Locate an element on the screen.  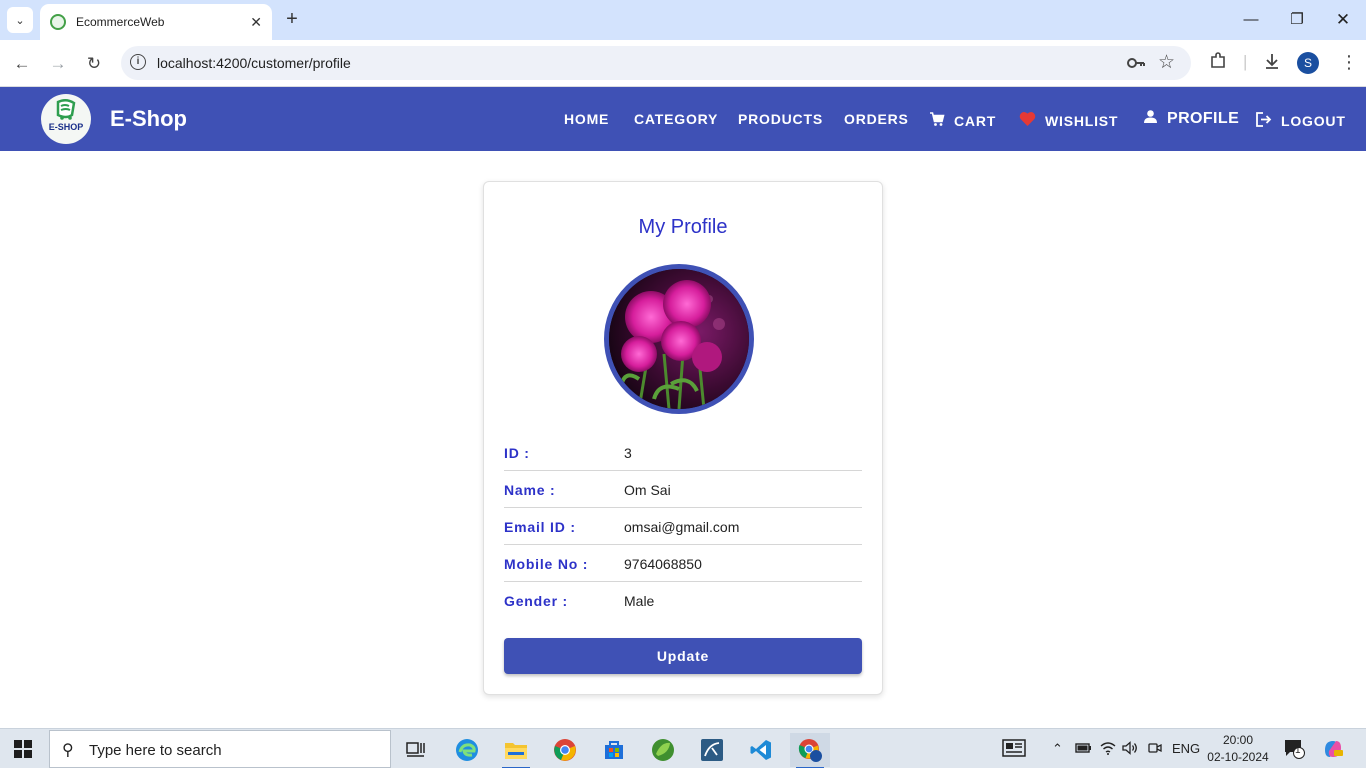
battery-icon is located at coordinates (1083, 749).